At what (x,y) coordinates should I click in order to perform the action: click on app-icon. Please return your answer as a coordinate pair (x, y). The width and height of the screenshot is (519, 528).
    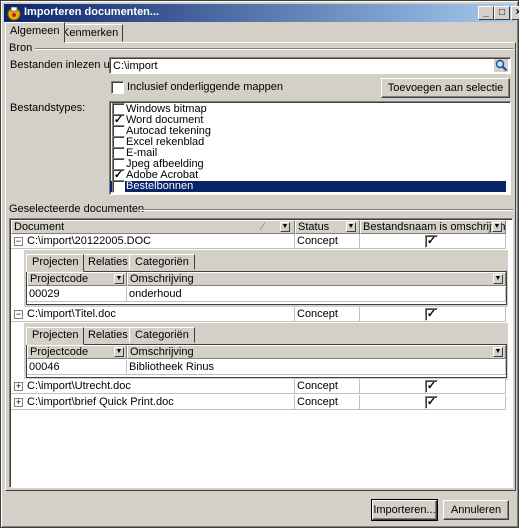
    Looking at the image, I should click on (14, 13).